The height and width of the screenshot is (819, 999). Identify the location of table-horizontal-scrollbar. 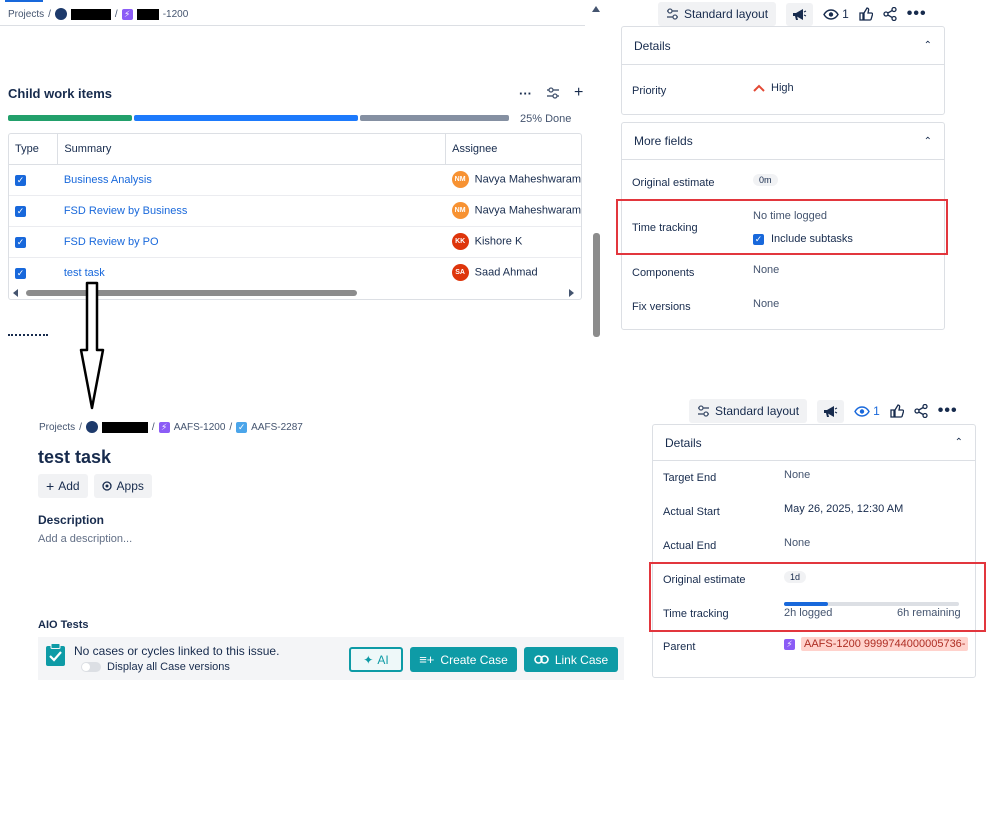
(191, 293).